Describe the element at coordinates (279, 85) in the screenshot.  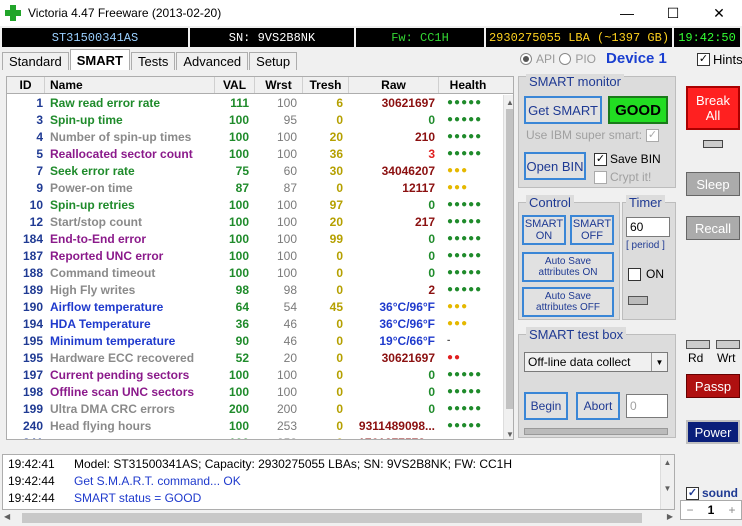
I see `col-wrst: Wrst` at that location.